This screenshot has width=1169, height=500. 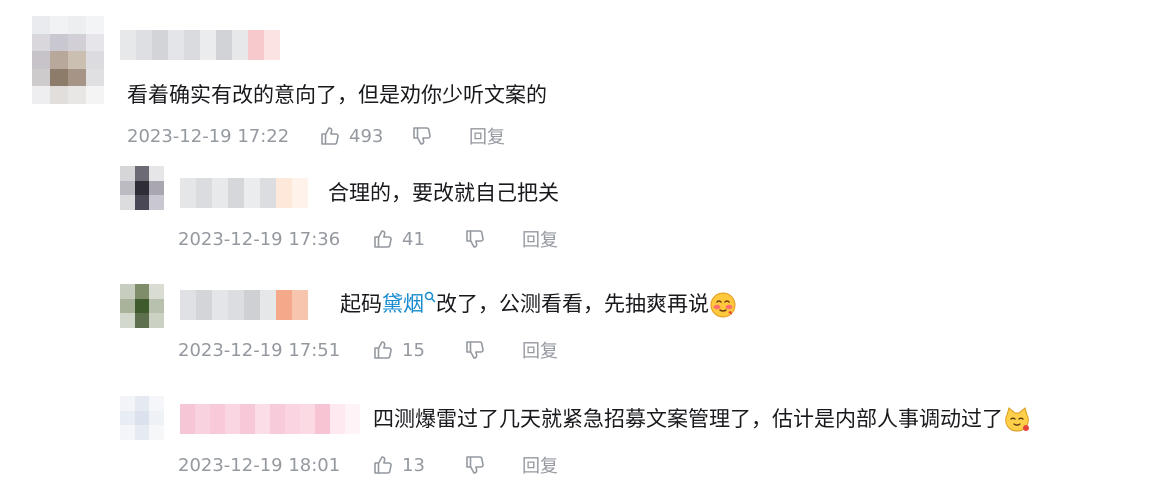 I want to click on comment-time: 2023-12-19 18:01, so click(x=259, y=465).